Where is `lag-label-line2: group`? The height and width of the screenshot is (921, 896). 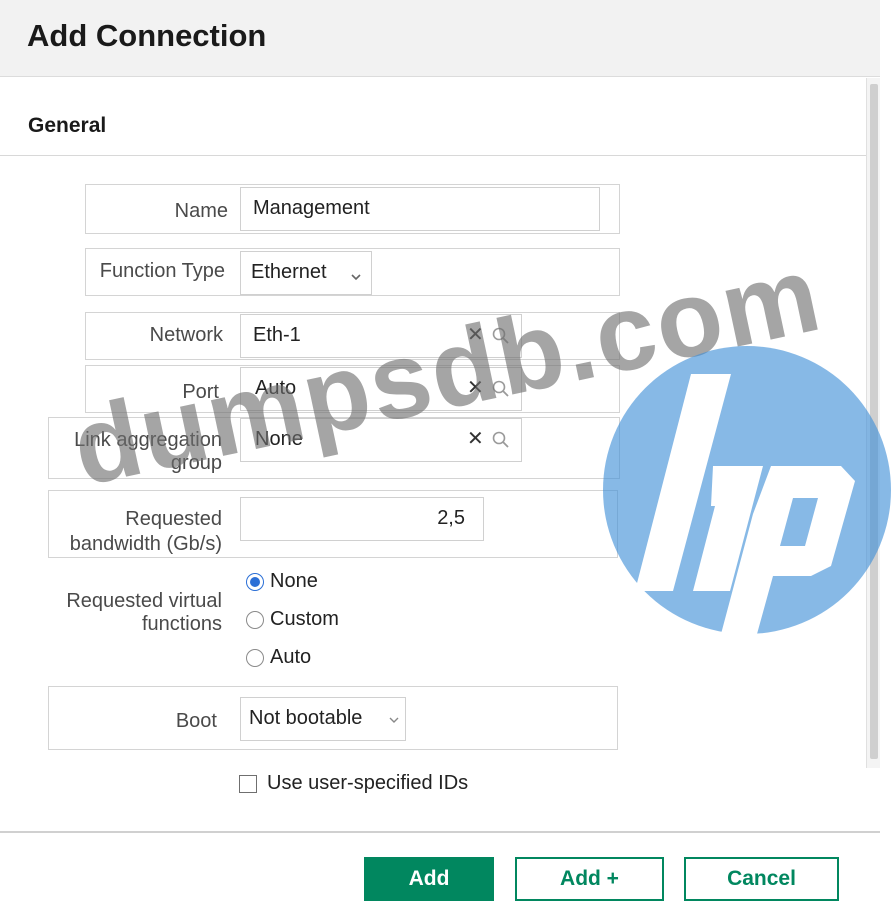 lag-label-line2: group is located at coordinates (196, 463).